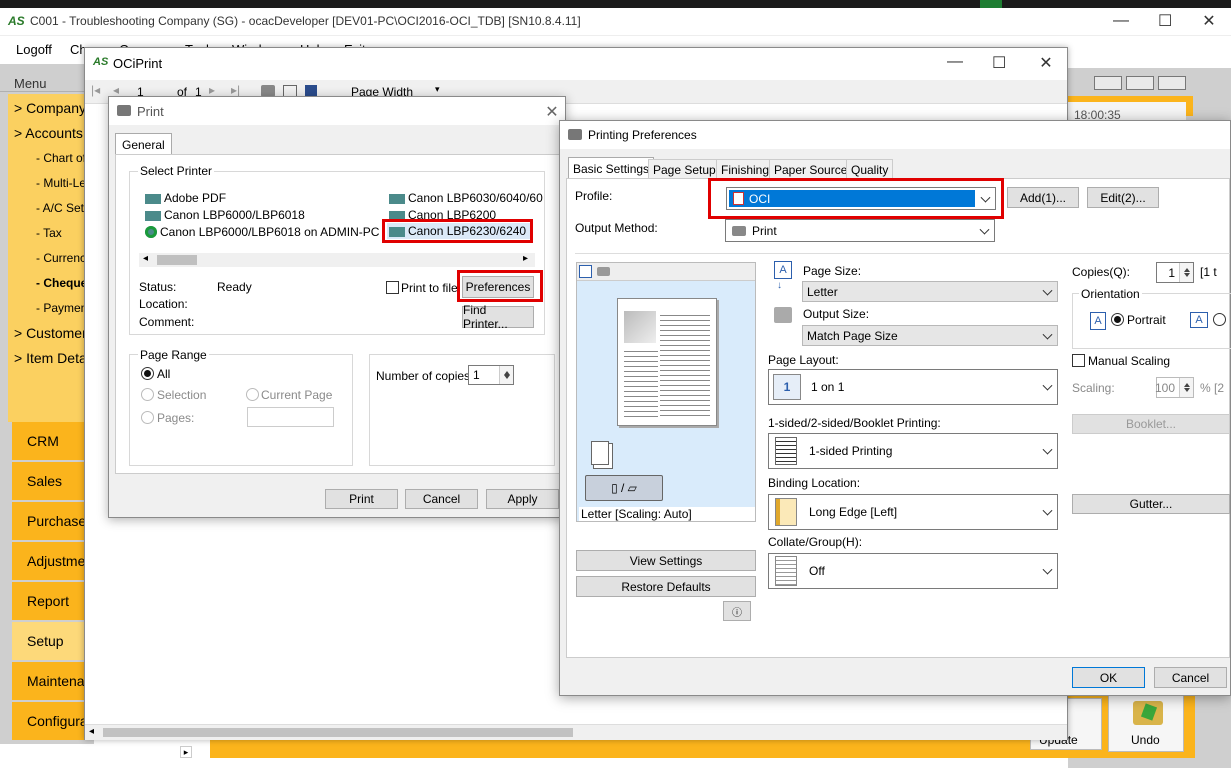  Describe the element at coordinates (225, 215) in the screenshot. I see `printer-canon-6000: Canon LBP6000/LBP6018` at that location.